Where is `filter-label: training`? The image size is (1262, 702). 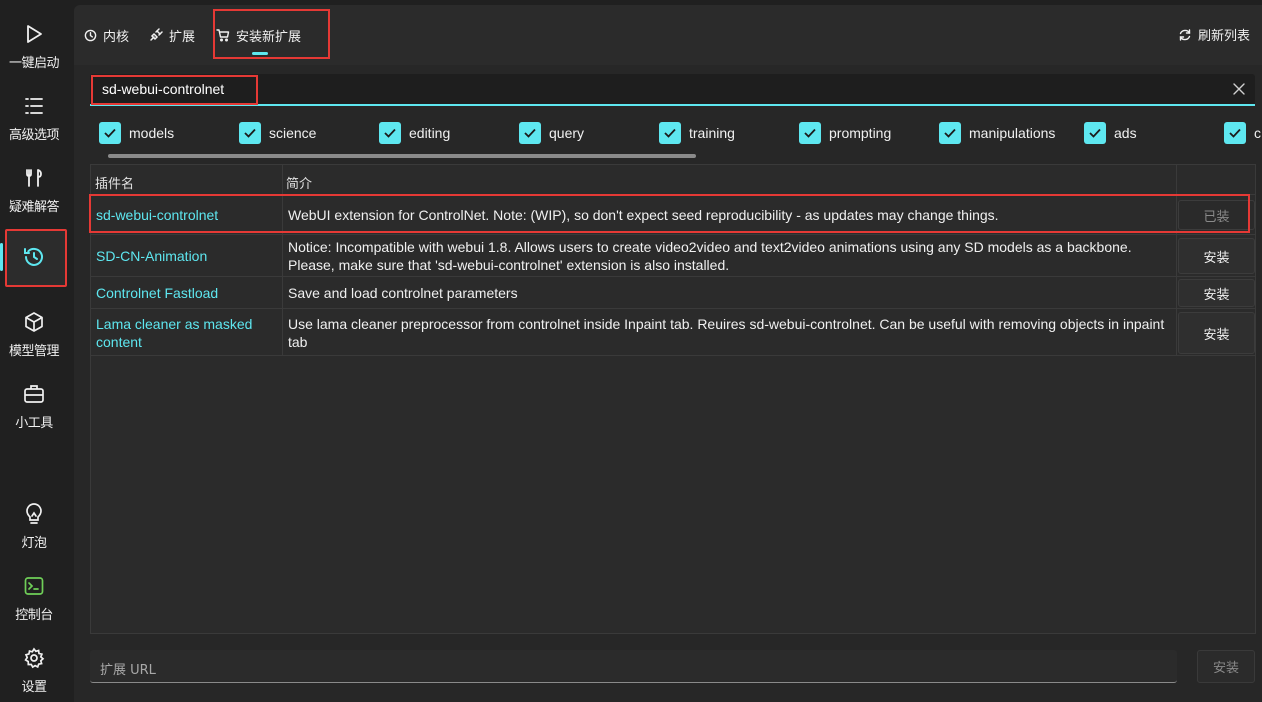
filter-label: training is located at coordinates (712, 133).